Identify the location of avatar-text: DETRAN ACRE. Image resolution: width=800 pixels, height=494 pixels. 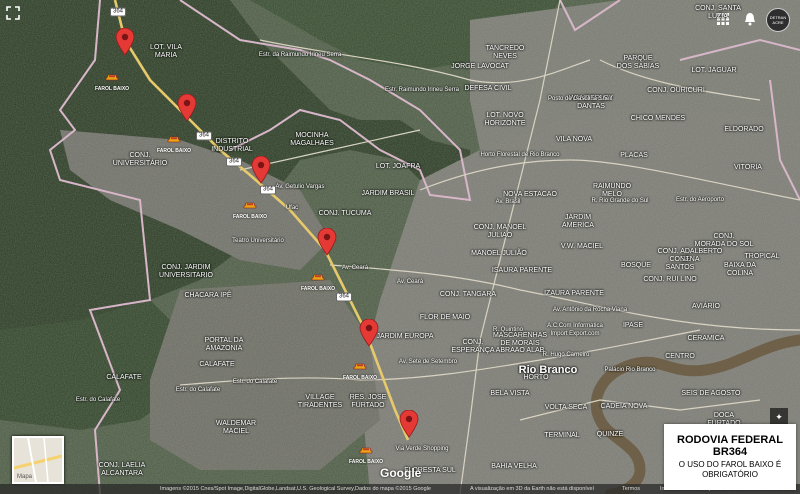
(778, 20).